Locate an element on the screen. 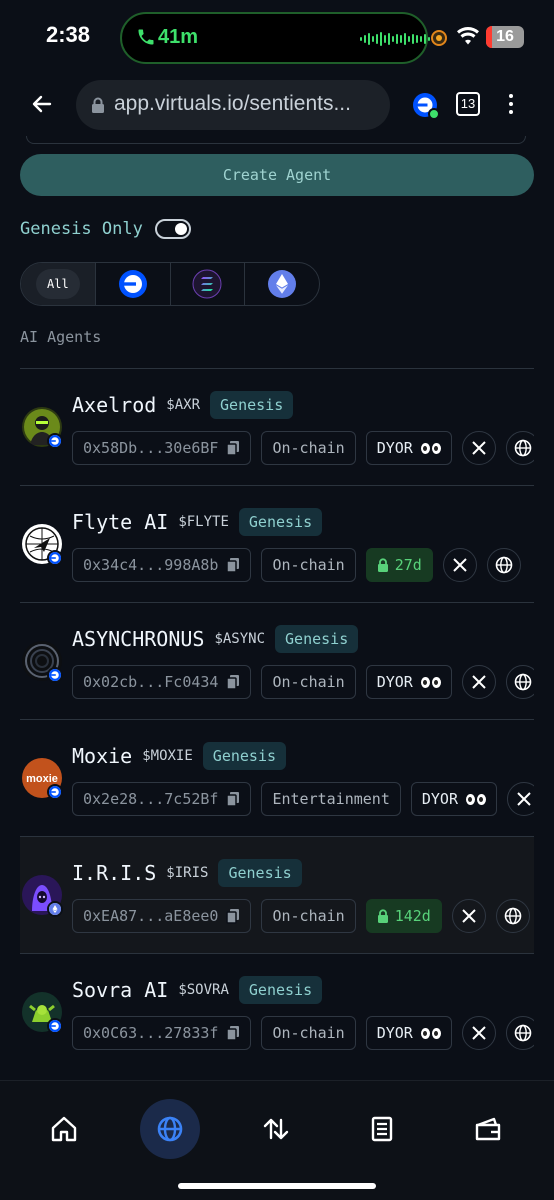  ethereum-chain-badge-icon is located at coordinates (55, 909).